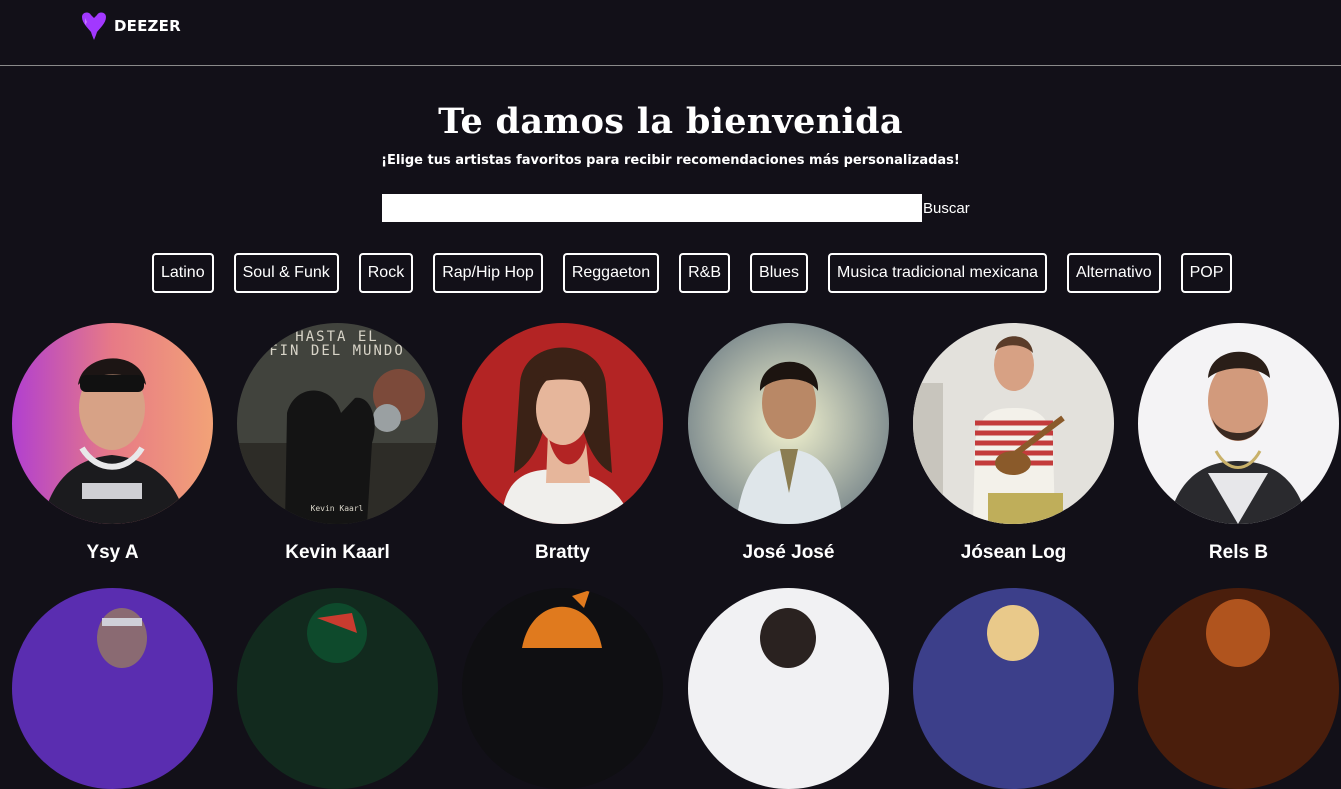 This screenshot has width=1341, height=789. Describe the element at coordinates (1114, 273) in the screenshot. I see `genre-chip-alternativo: Alternativo` at that location.